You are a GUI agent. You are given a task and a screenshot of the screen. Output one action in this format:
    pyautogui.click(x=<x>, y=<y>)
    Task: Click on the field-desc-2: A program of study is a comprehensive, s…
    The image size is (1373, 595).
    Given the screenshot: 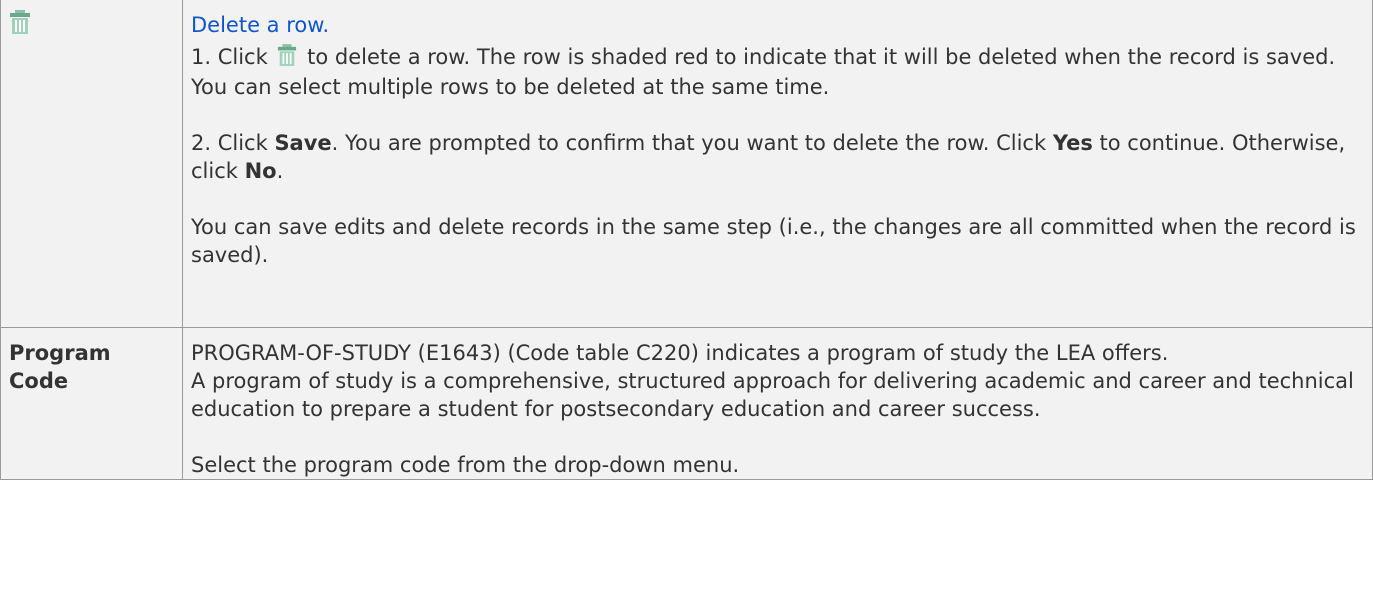 What is the action you would take?
    pyautogui.click(x=772, y=395)
    